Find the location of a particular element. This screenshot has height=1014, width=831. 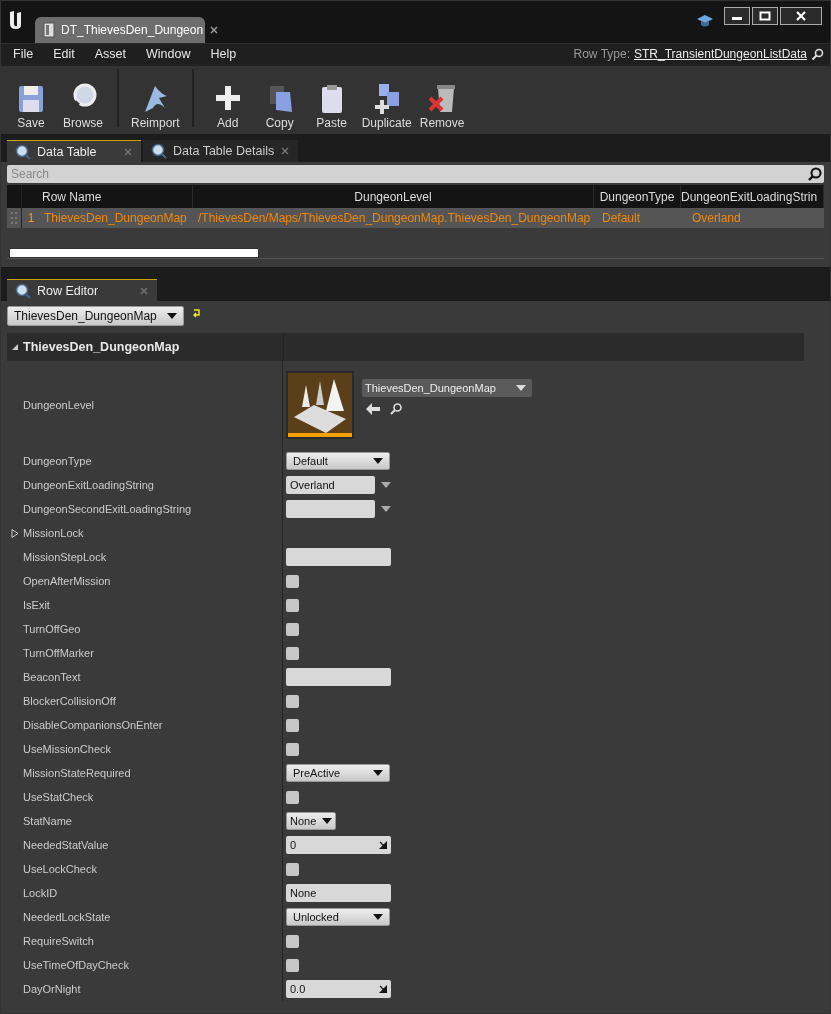

property-label: DayOrNight is located at coordinates (52, 989).